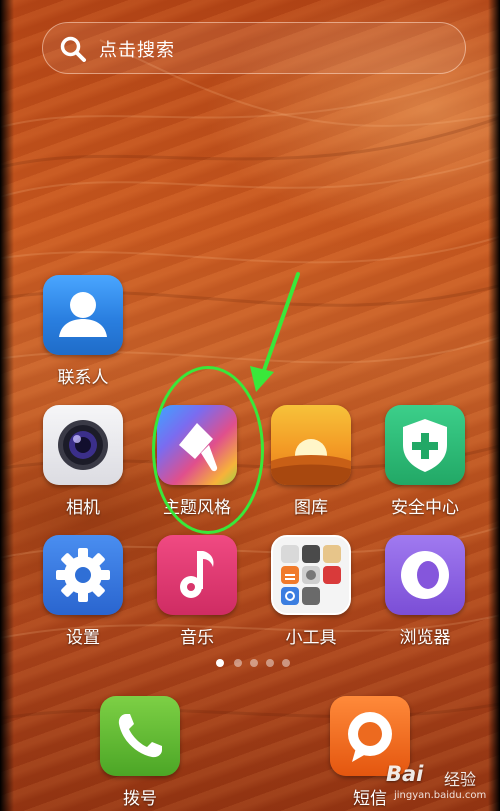 This screenshot has width=500, height=811. What do you see at coordinates (425, 508) in the screenshot?
I see `app-label: 安全中心` at bounding box center [425, 508].